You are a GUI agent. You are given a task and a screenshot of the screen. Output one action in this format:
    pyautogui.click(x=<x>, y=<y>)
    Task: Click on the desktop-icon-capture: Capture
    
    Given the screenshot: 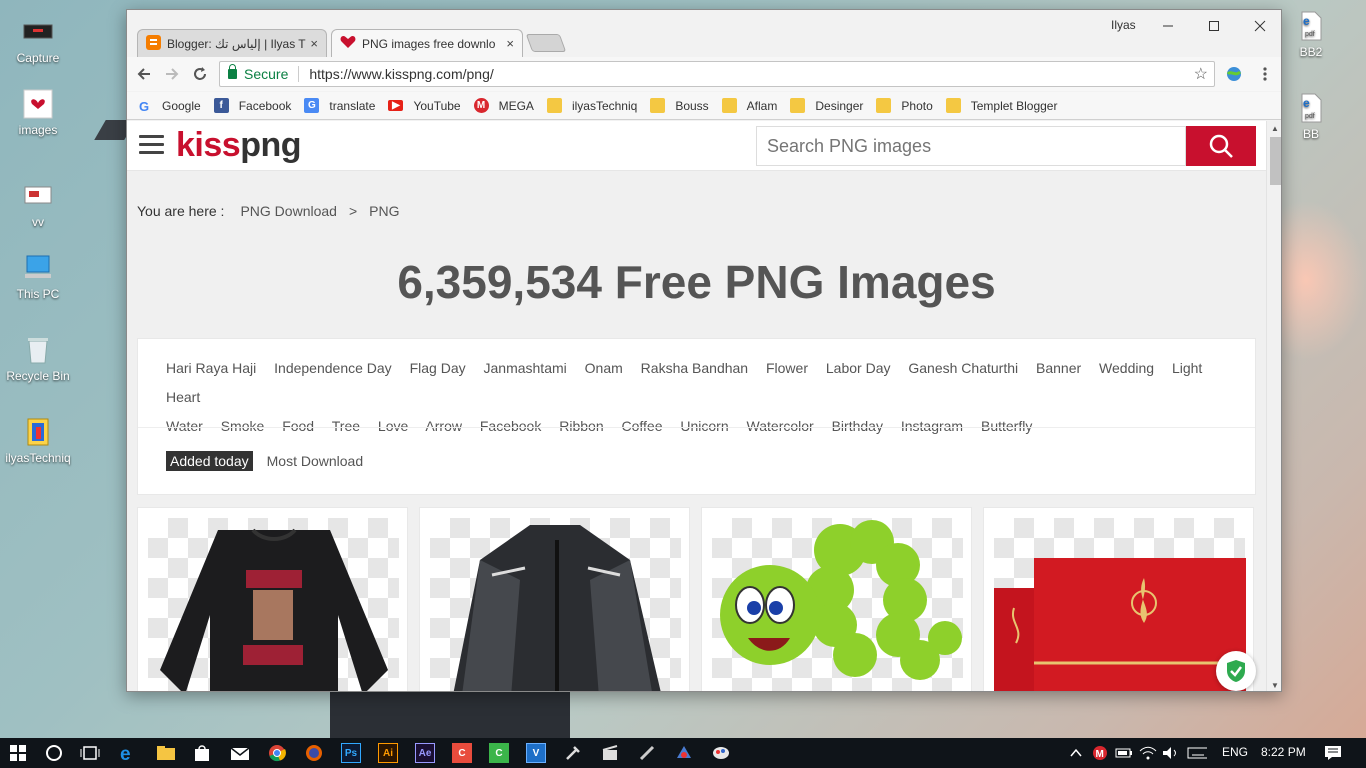 What is the action you would take?
    pyautogui.click(x=38, y=40)
    